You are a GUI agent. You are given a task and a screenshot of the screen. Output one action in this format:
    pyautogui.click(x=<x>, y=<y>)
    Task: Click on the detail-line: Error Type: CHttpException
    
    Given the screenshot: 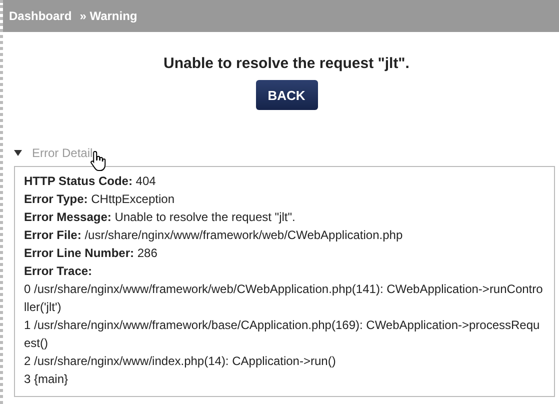 What is the action you would take?
    pyautogui.click(x=100, y=199)
    